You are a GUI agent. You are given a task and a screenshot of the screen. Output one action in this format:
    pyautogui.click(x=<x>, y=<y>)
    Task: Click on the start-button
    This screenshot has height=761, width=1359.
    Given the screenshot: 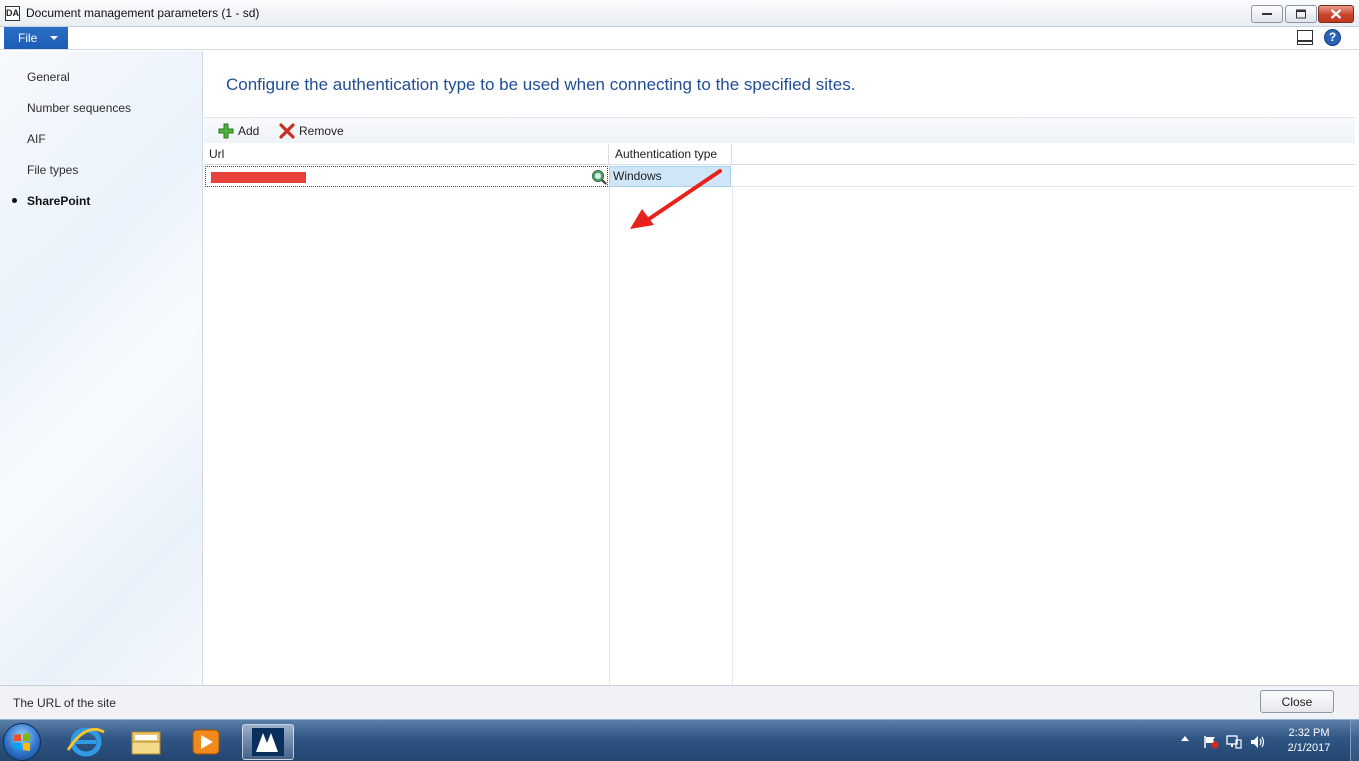 What is the action you would take?
    pyautogui.click(x=22, y=742)
    